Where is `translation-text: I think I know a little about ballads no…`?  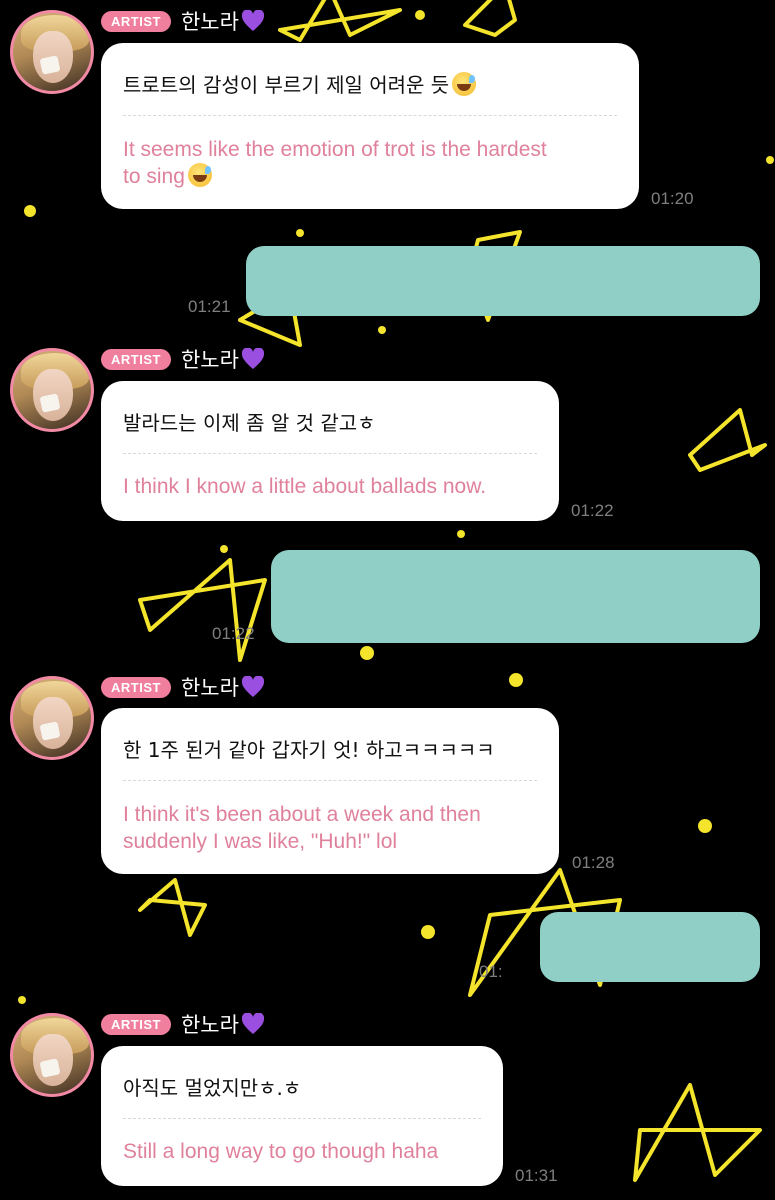
translation-text: I think I know a little about ballads no… is located at coordinates (305, 486).